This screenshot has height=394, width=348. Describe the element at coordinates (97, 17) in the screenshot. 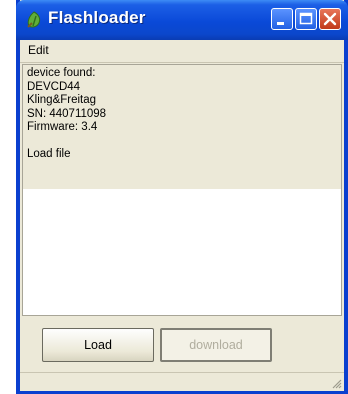

I see `window-title: Flashloader` at that location.